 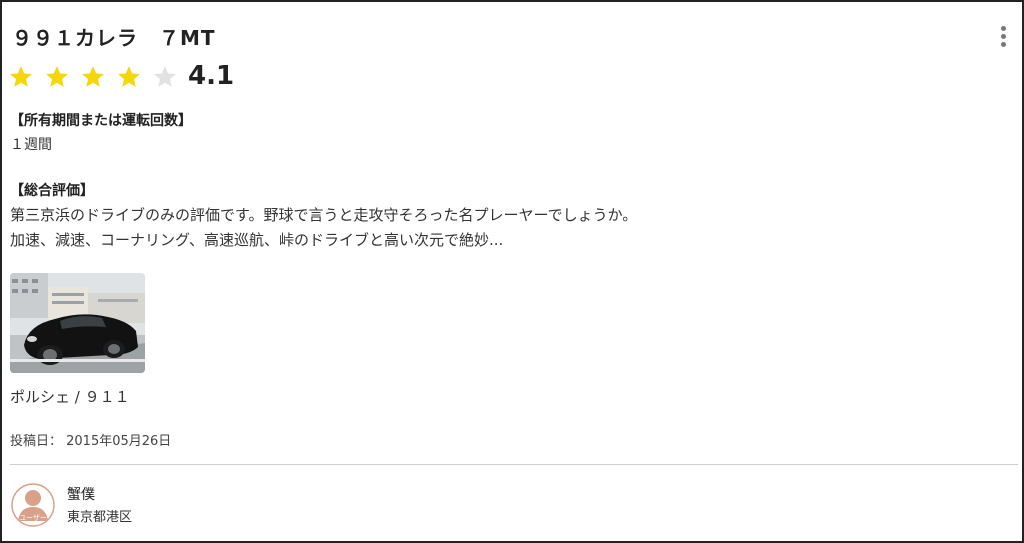 What do you see at coordinates (81, 494) in the screenshot?
I see `user-name: 蟹僕` at bounding box center [81, 494].